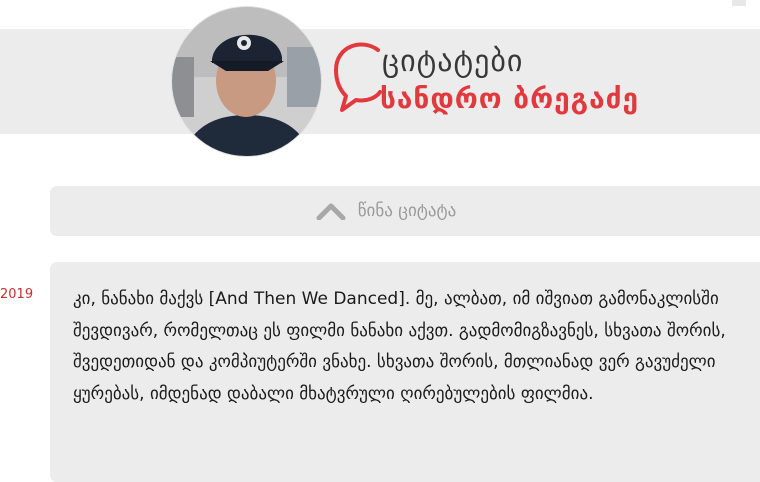  I want to click on author-photo-icon, so click(246, 81).